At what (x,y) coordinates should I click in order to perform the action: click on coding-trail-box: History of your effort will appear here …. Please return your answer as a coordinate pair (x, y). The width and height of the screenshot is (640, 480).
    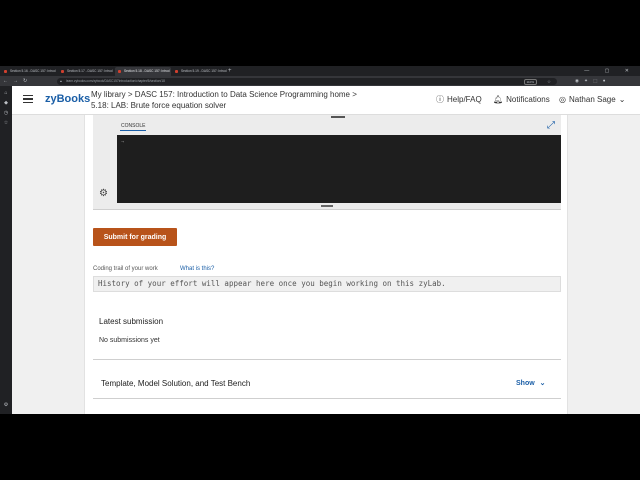
    Looking at the image, I should click on (327, 284).